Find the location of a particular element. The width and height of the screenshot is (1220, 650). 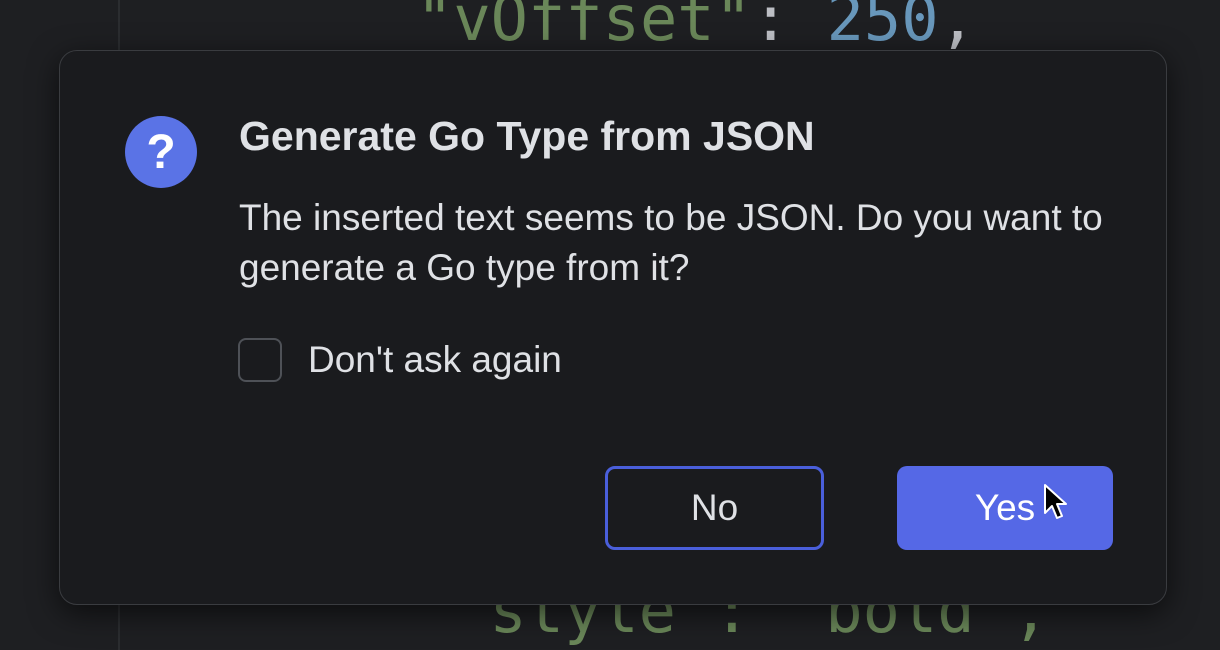

code-comma: , is located at coordinates (957, 27).